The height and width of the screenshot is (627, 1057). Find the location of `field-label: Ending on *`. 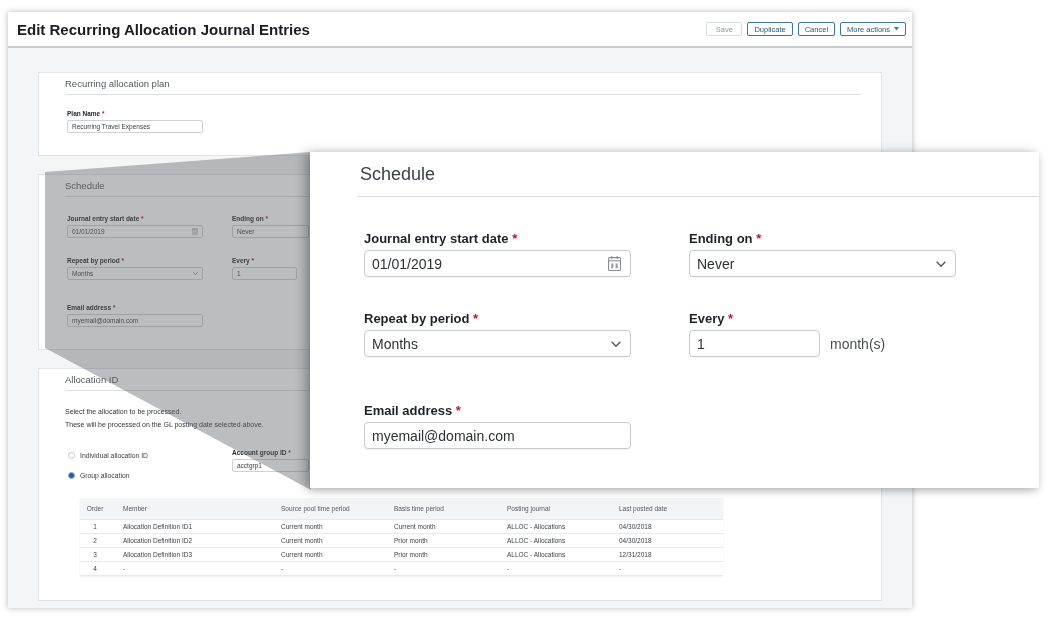

field-label: Ending on * is located at coordinates (725, 239).